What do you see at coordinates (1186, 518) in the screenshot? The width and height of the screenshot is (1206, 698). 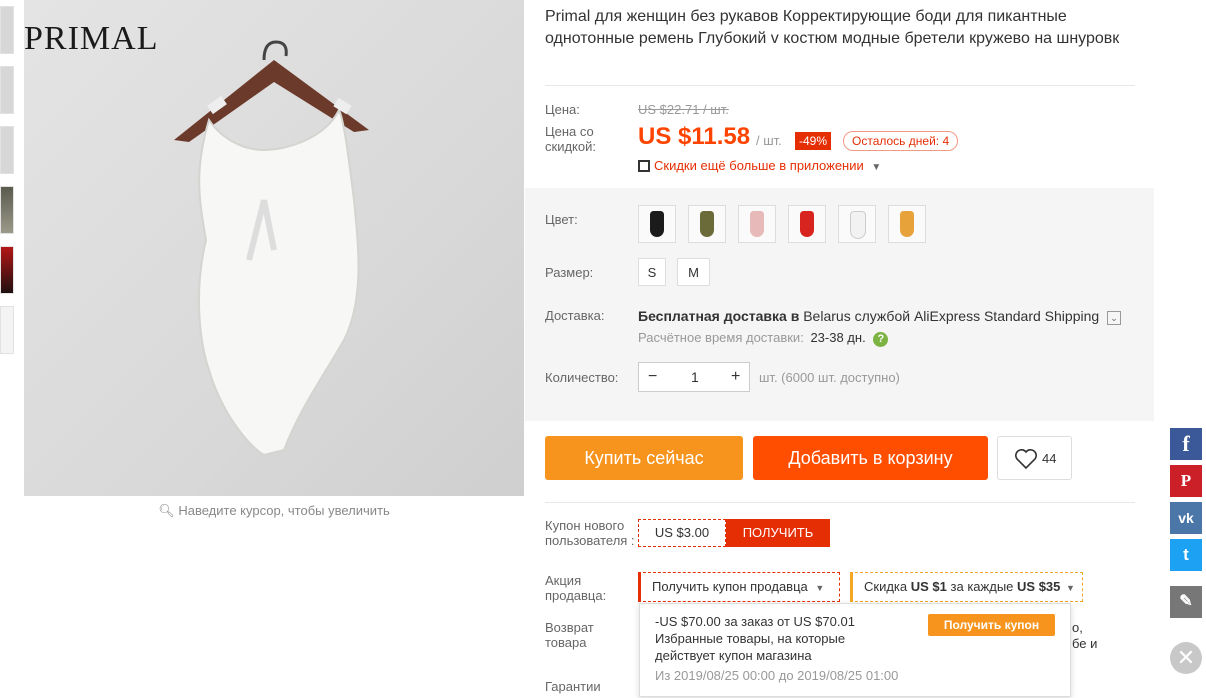 I see `vk-icon: vk` at bounding box center [1186, 518].